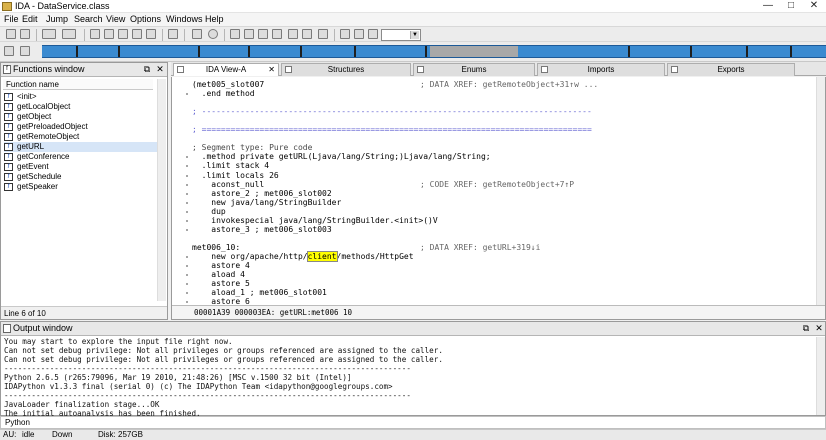  What do you see at coordinates (221, 265) in the screenshot?
I see `code-line: astore 4` at bounding box center [221, 265].